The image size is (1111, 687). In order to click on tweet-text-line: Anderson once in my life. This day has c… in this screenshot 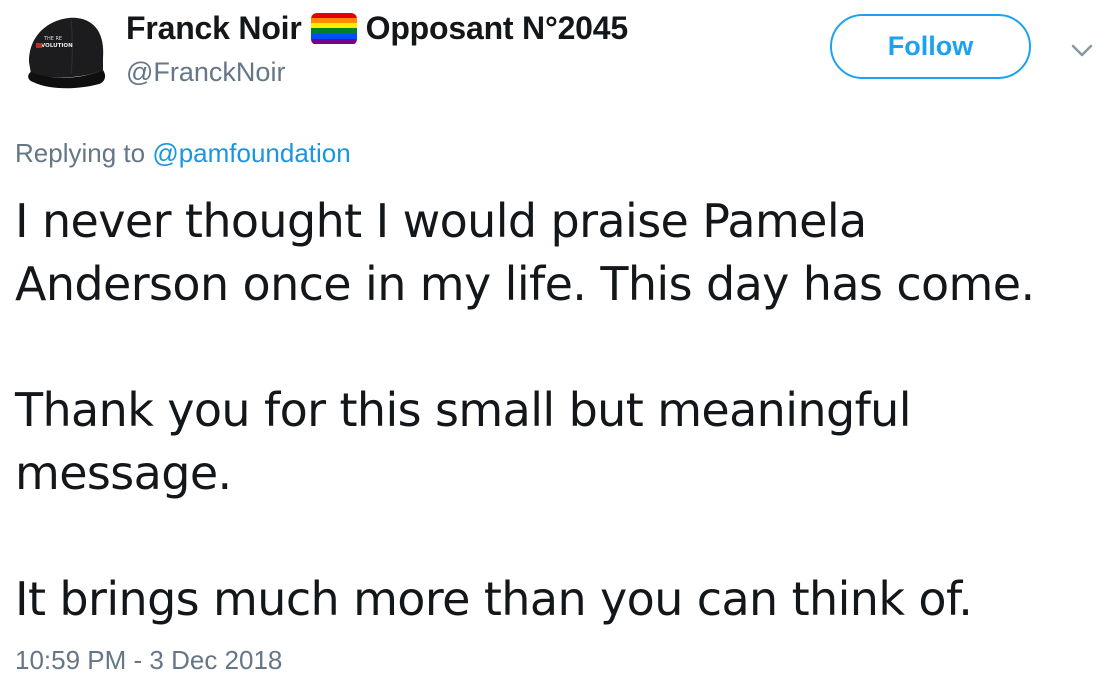, I will do `click(525, 284)`.